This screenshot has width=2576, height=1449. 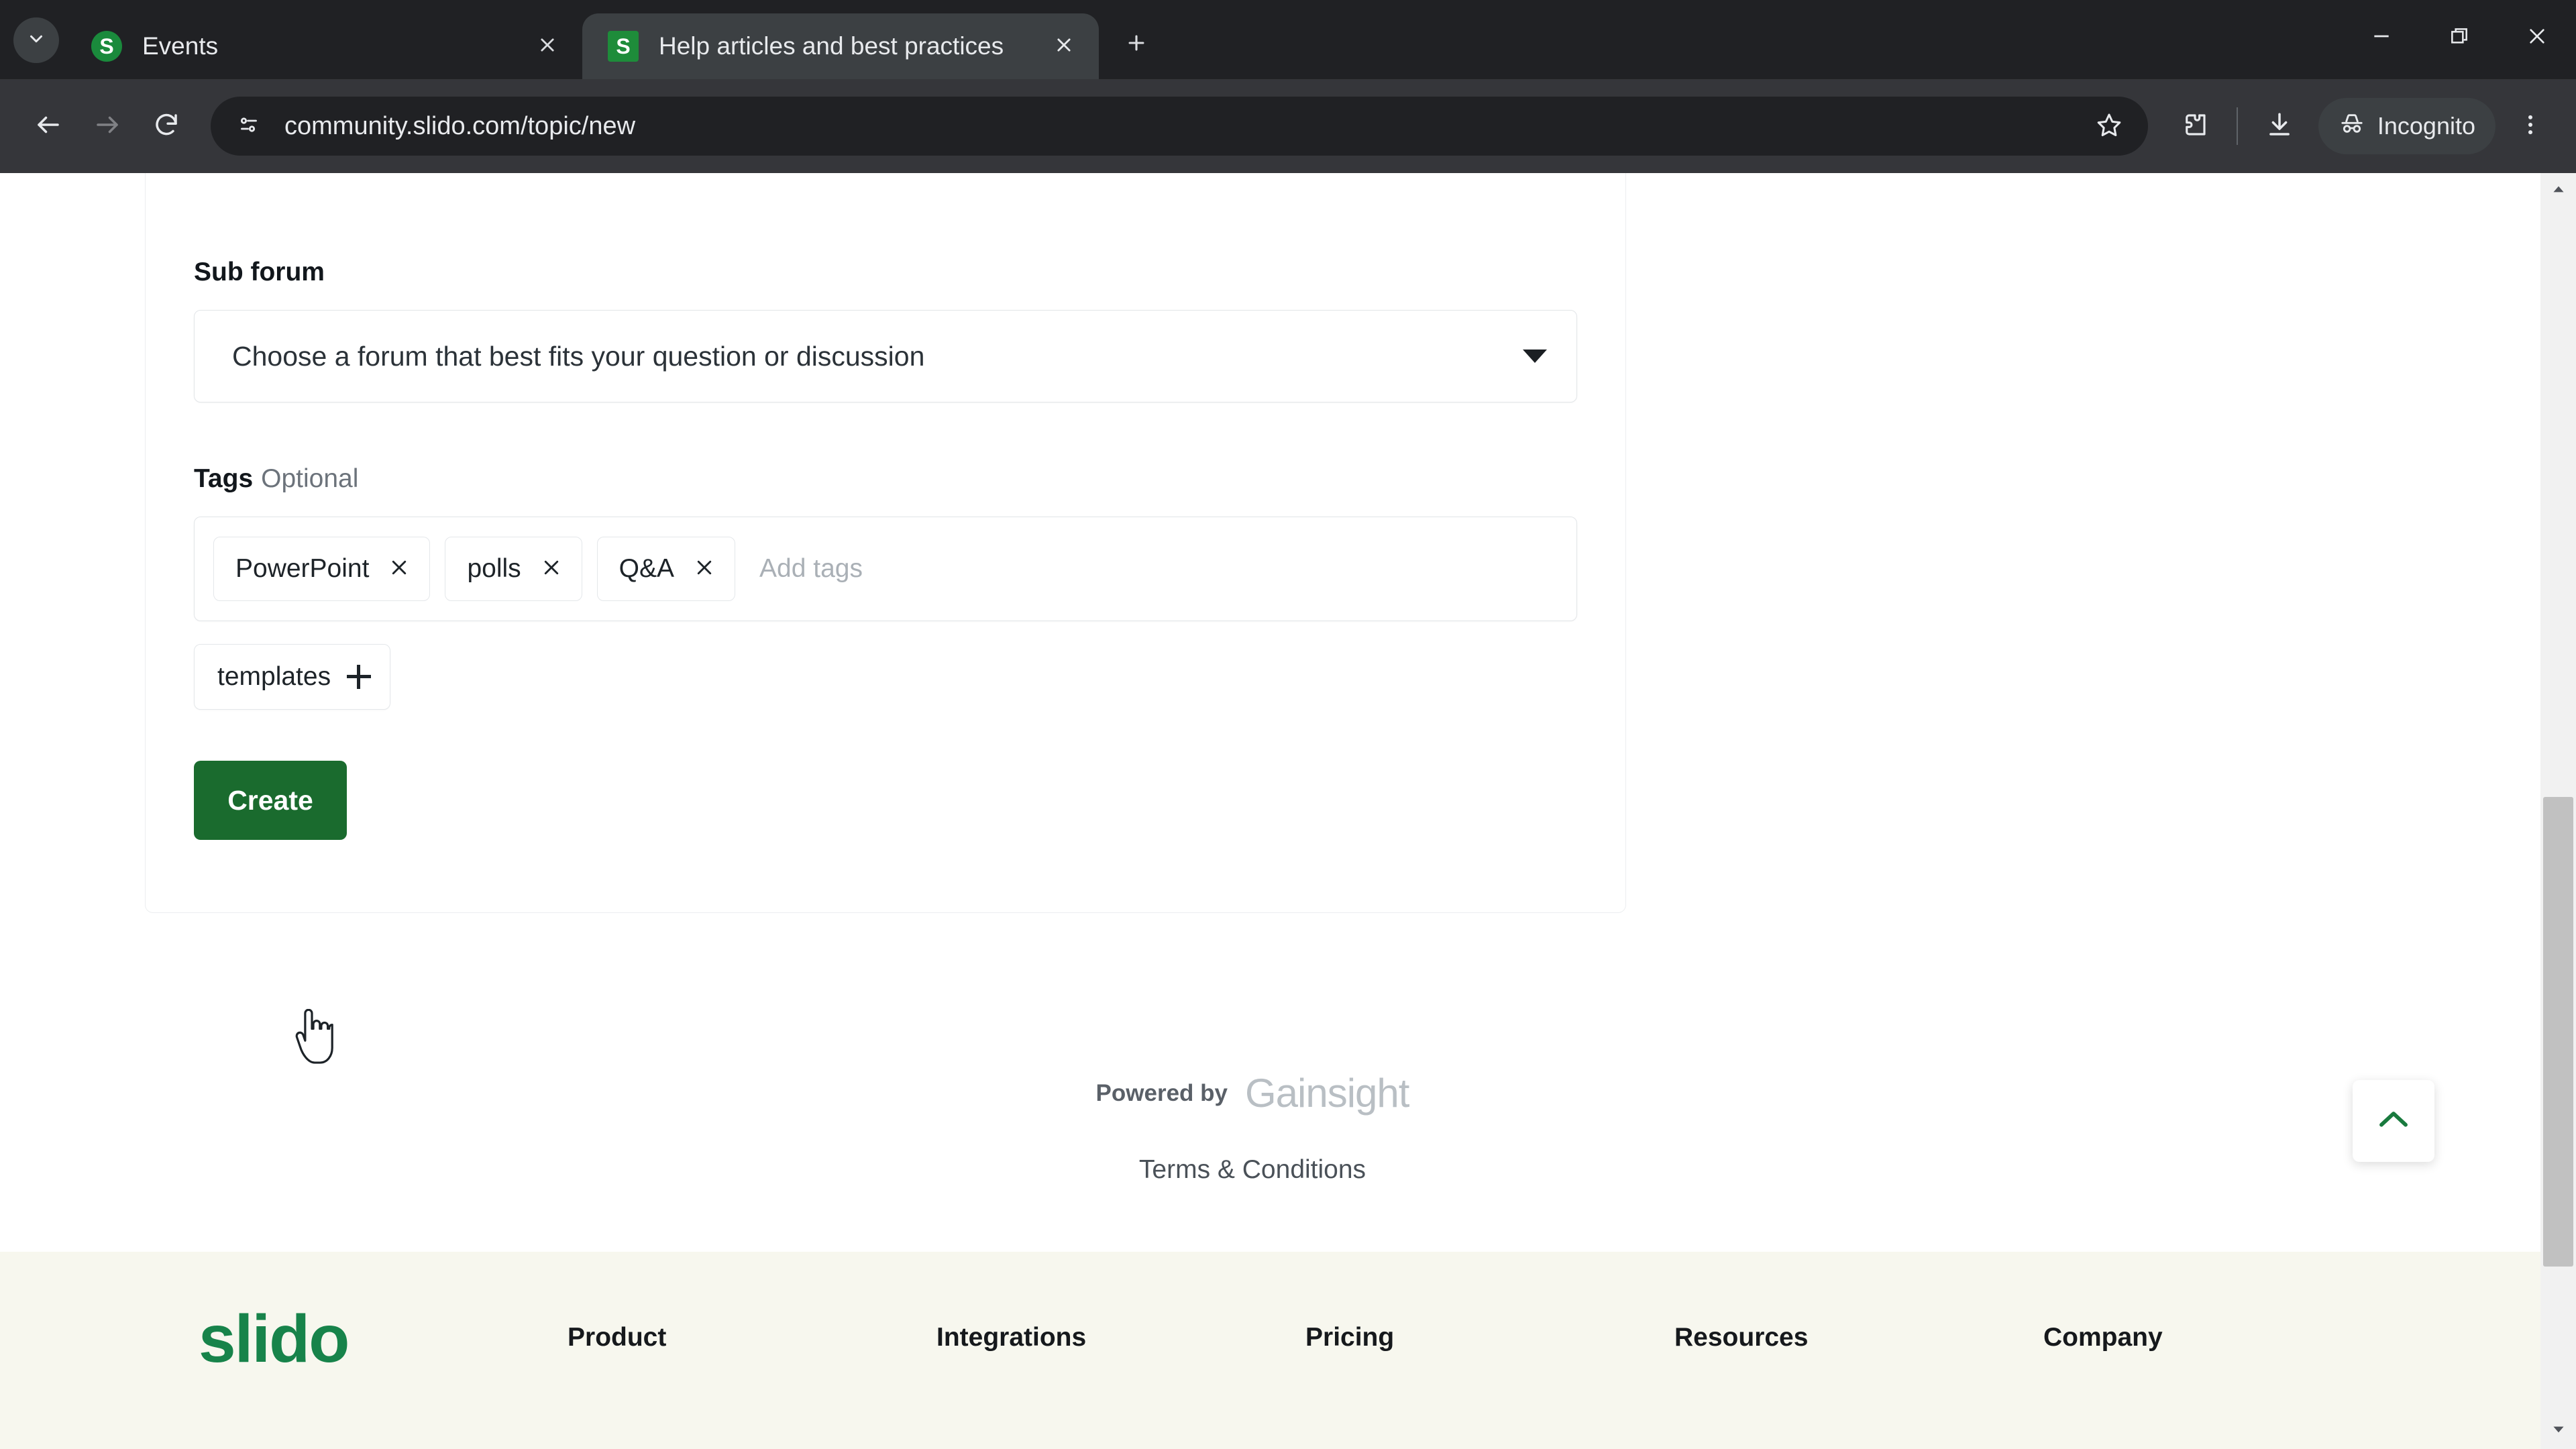 I want to click on tag-chip: PowerPoint, so click(x=322, y=569).